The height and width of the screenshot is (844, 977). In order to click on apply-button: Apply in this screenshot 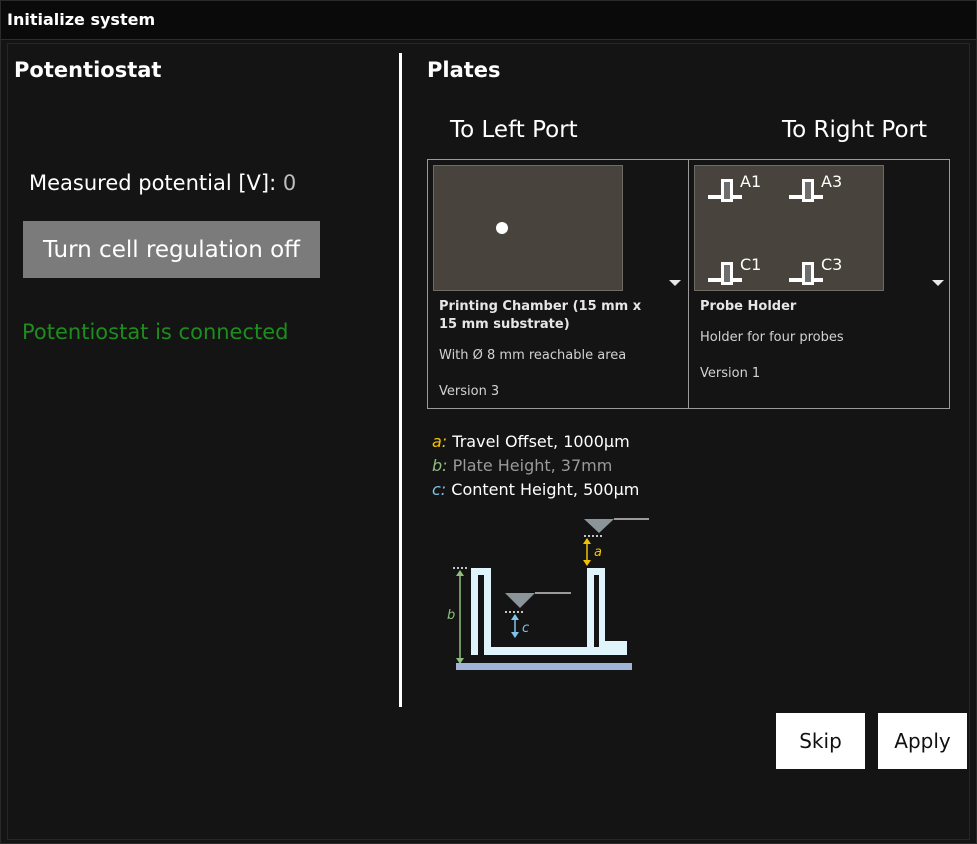, I will do `click(922, 741)`.